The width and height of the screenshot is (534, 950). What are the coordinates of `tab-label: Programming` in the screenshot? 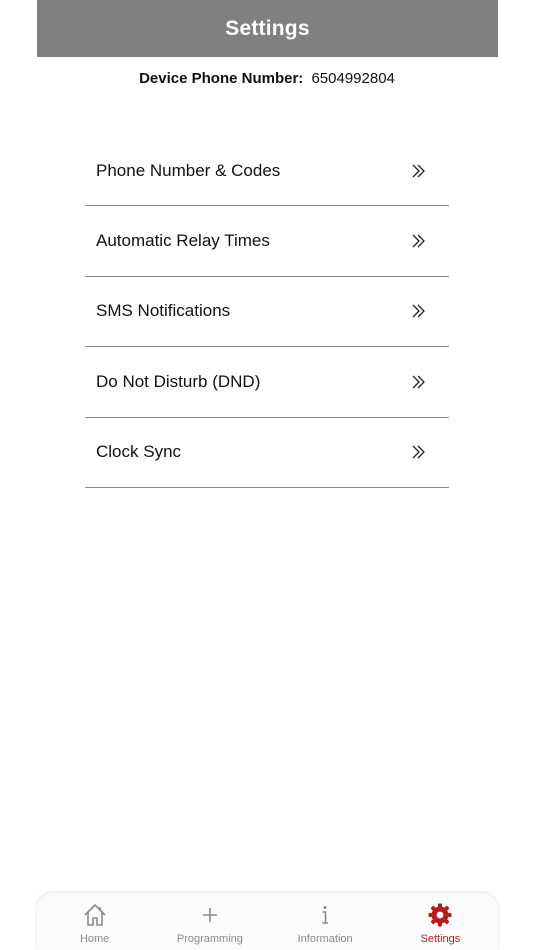 It's located at (209, 939).